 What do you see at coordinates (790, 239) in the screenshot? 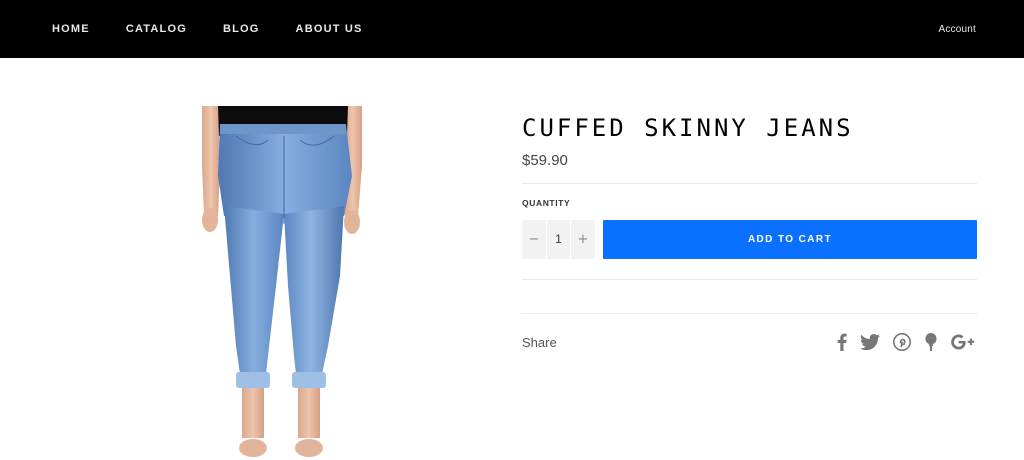
I see `add-to-cart-button: ADD TO CART` at bounding box center [790, 239].